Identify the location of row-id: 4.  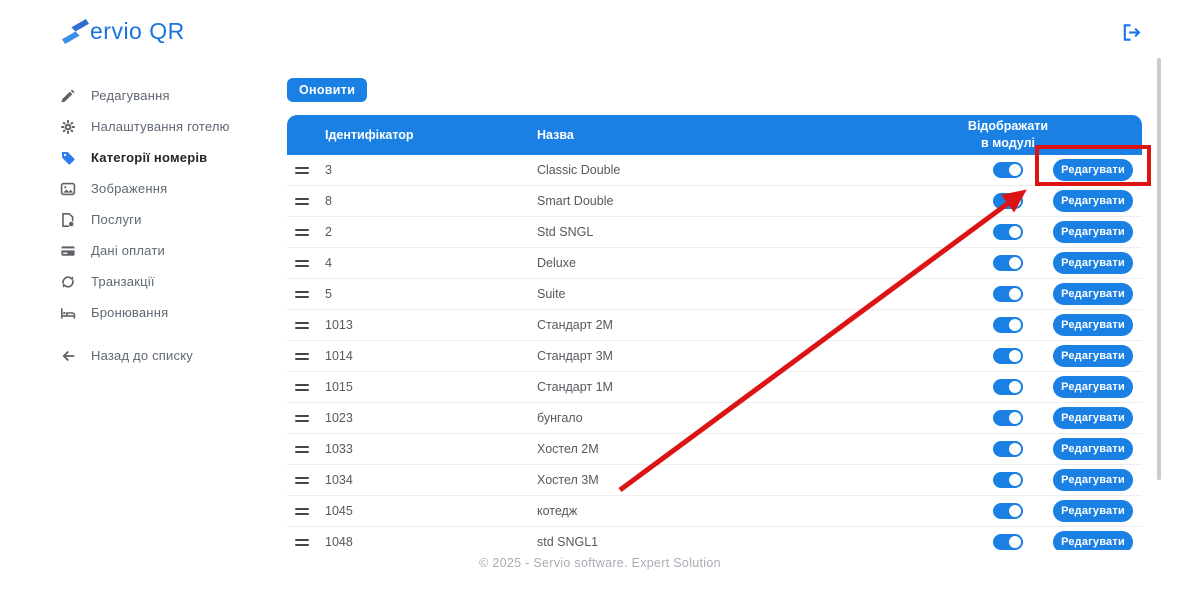
(328, 263).